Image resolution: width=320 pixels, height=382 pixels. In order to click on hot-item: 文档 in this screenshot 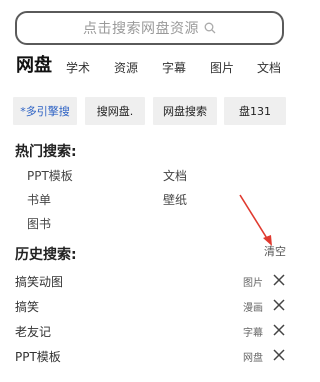, I will do `click(175, 175)`.